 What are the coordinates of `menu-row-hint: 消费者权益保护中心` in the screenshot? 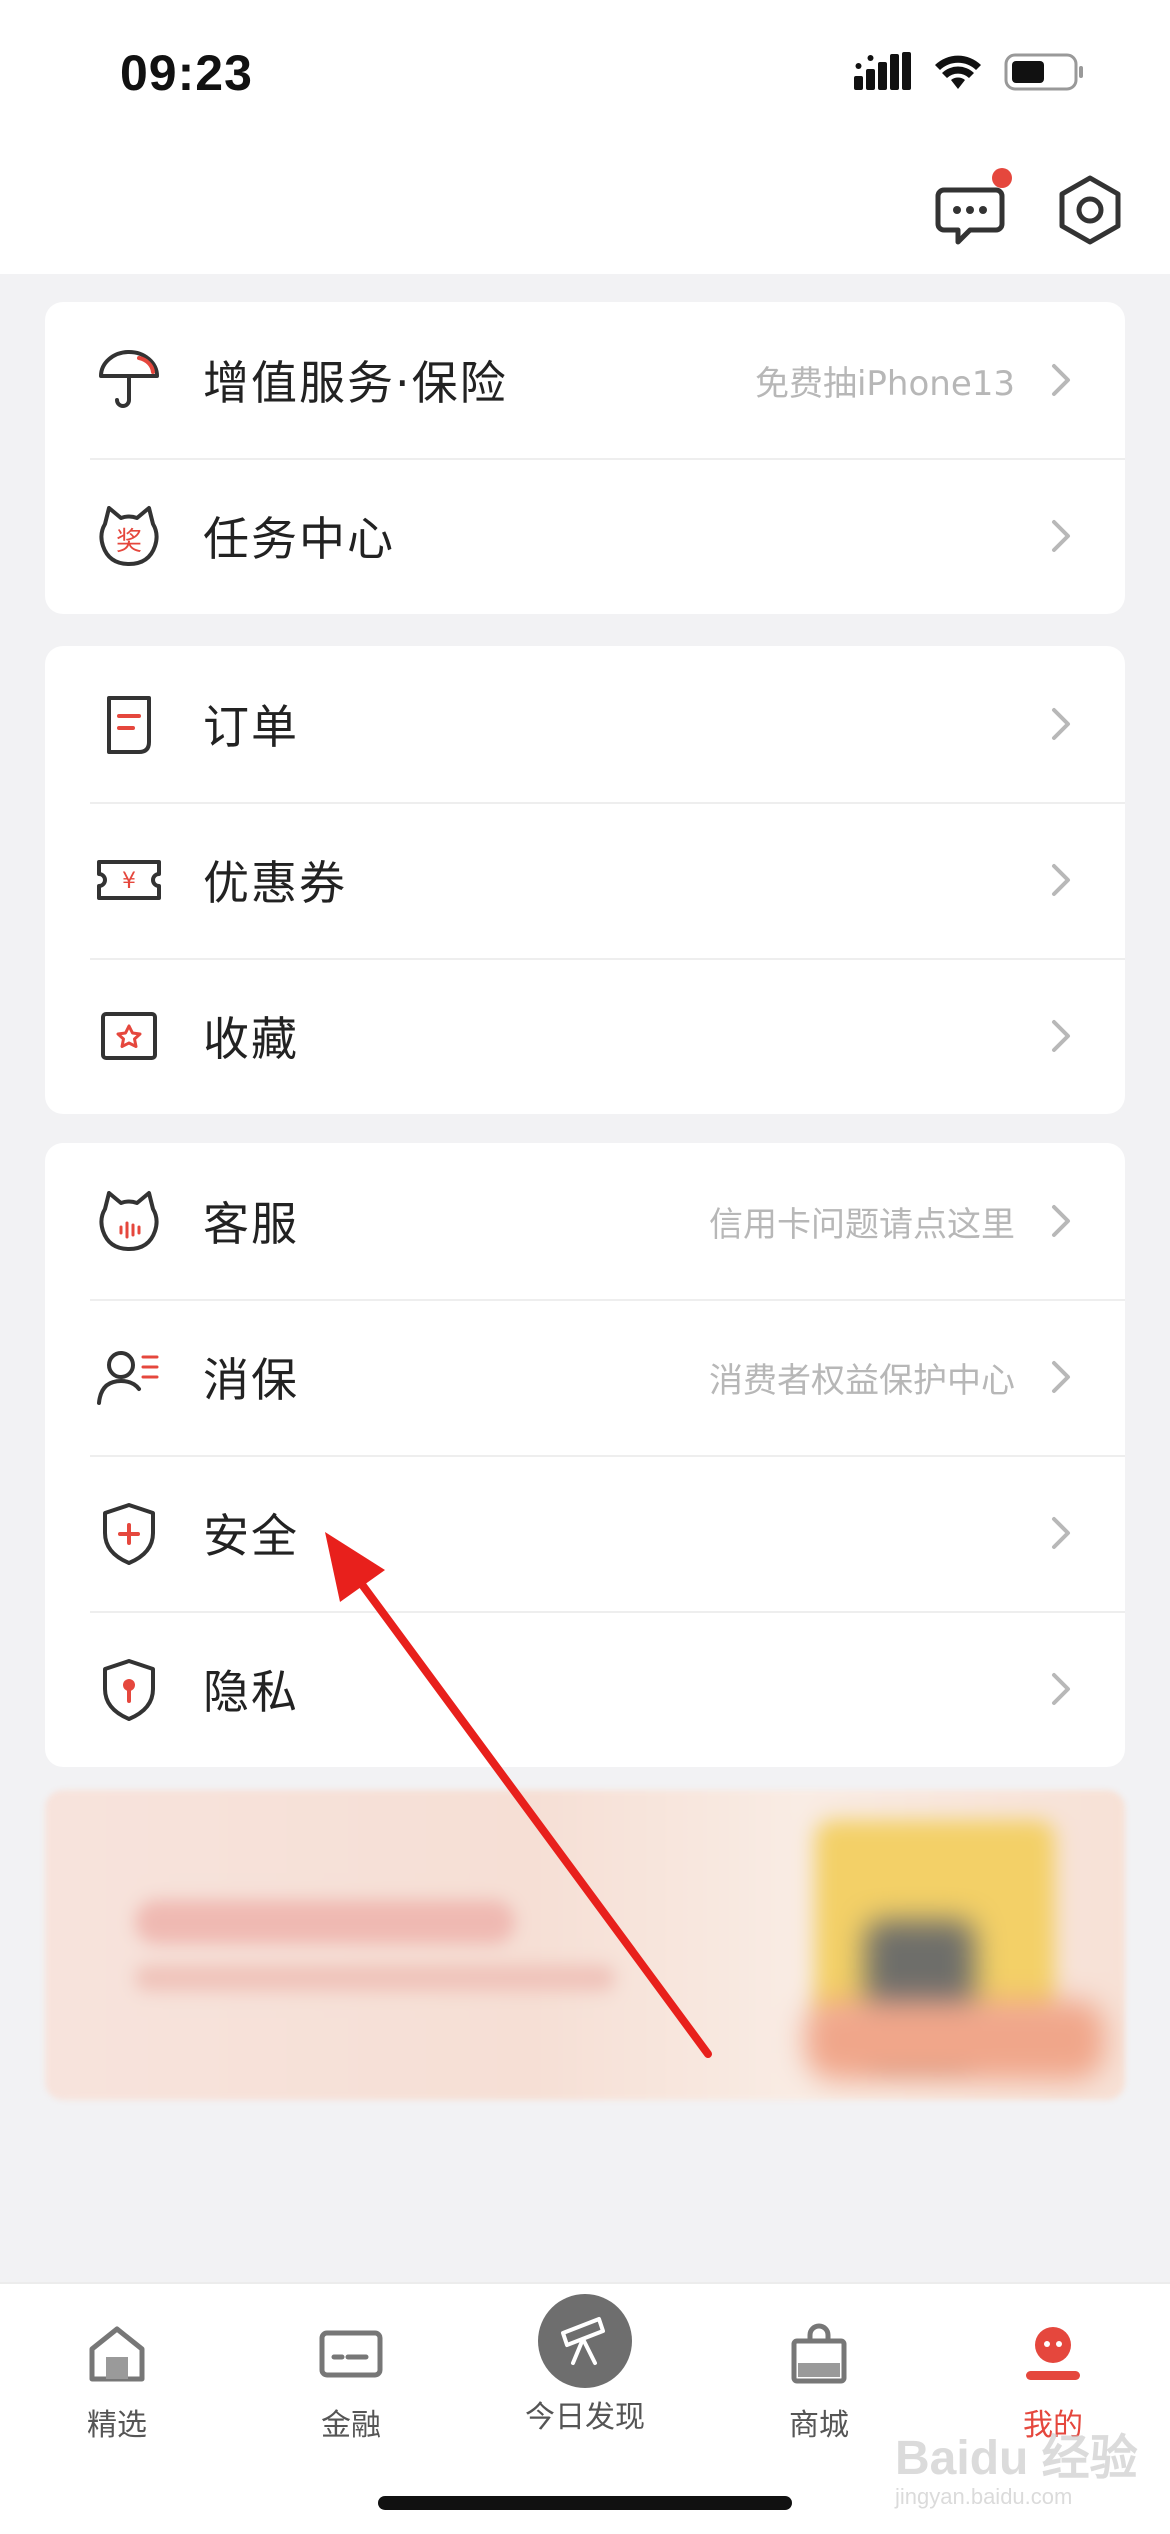 It's located at (862, 1380).